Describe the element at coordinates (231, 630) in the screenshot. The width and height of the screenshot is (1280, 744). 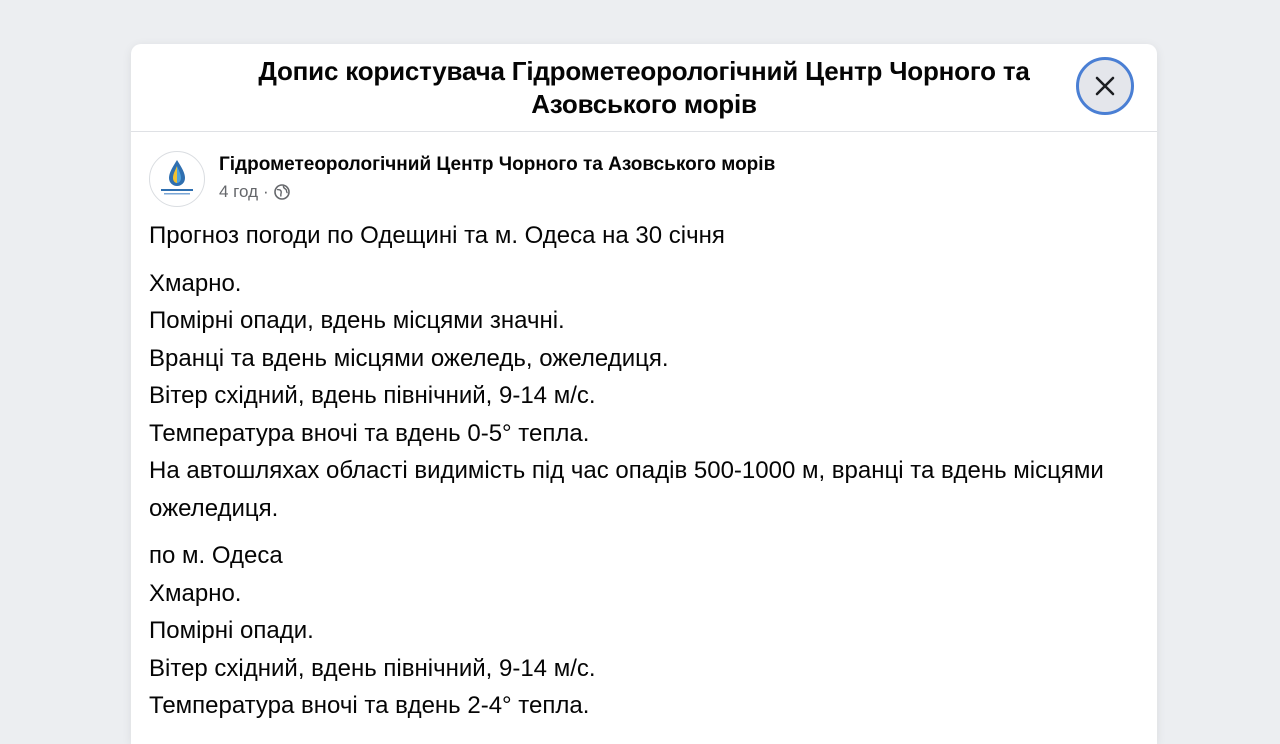
I see `forecast-line: Помірні опади.` at that location.